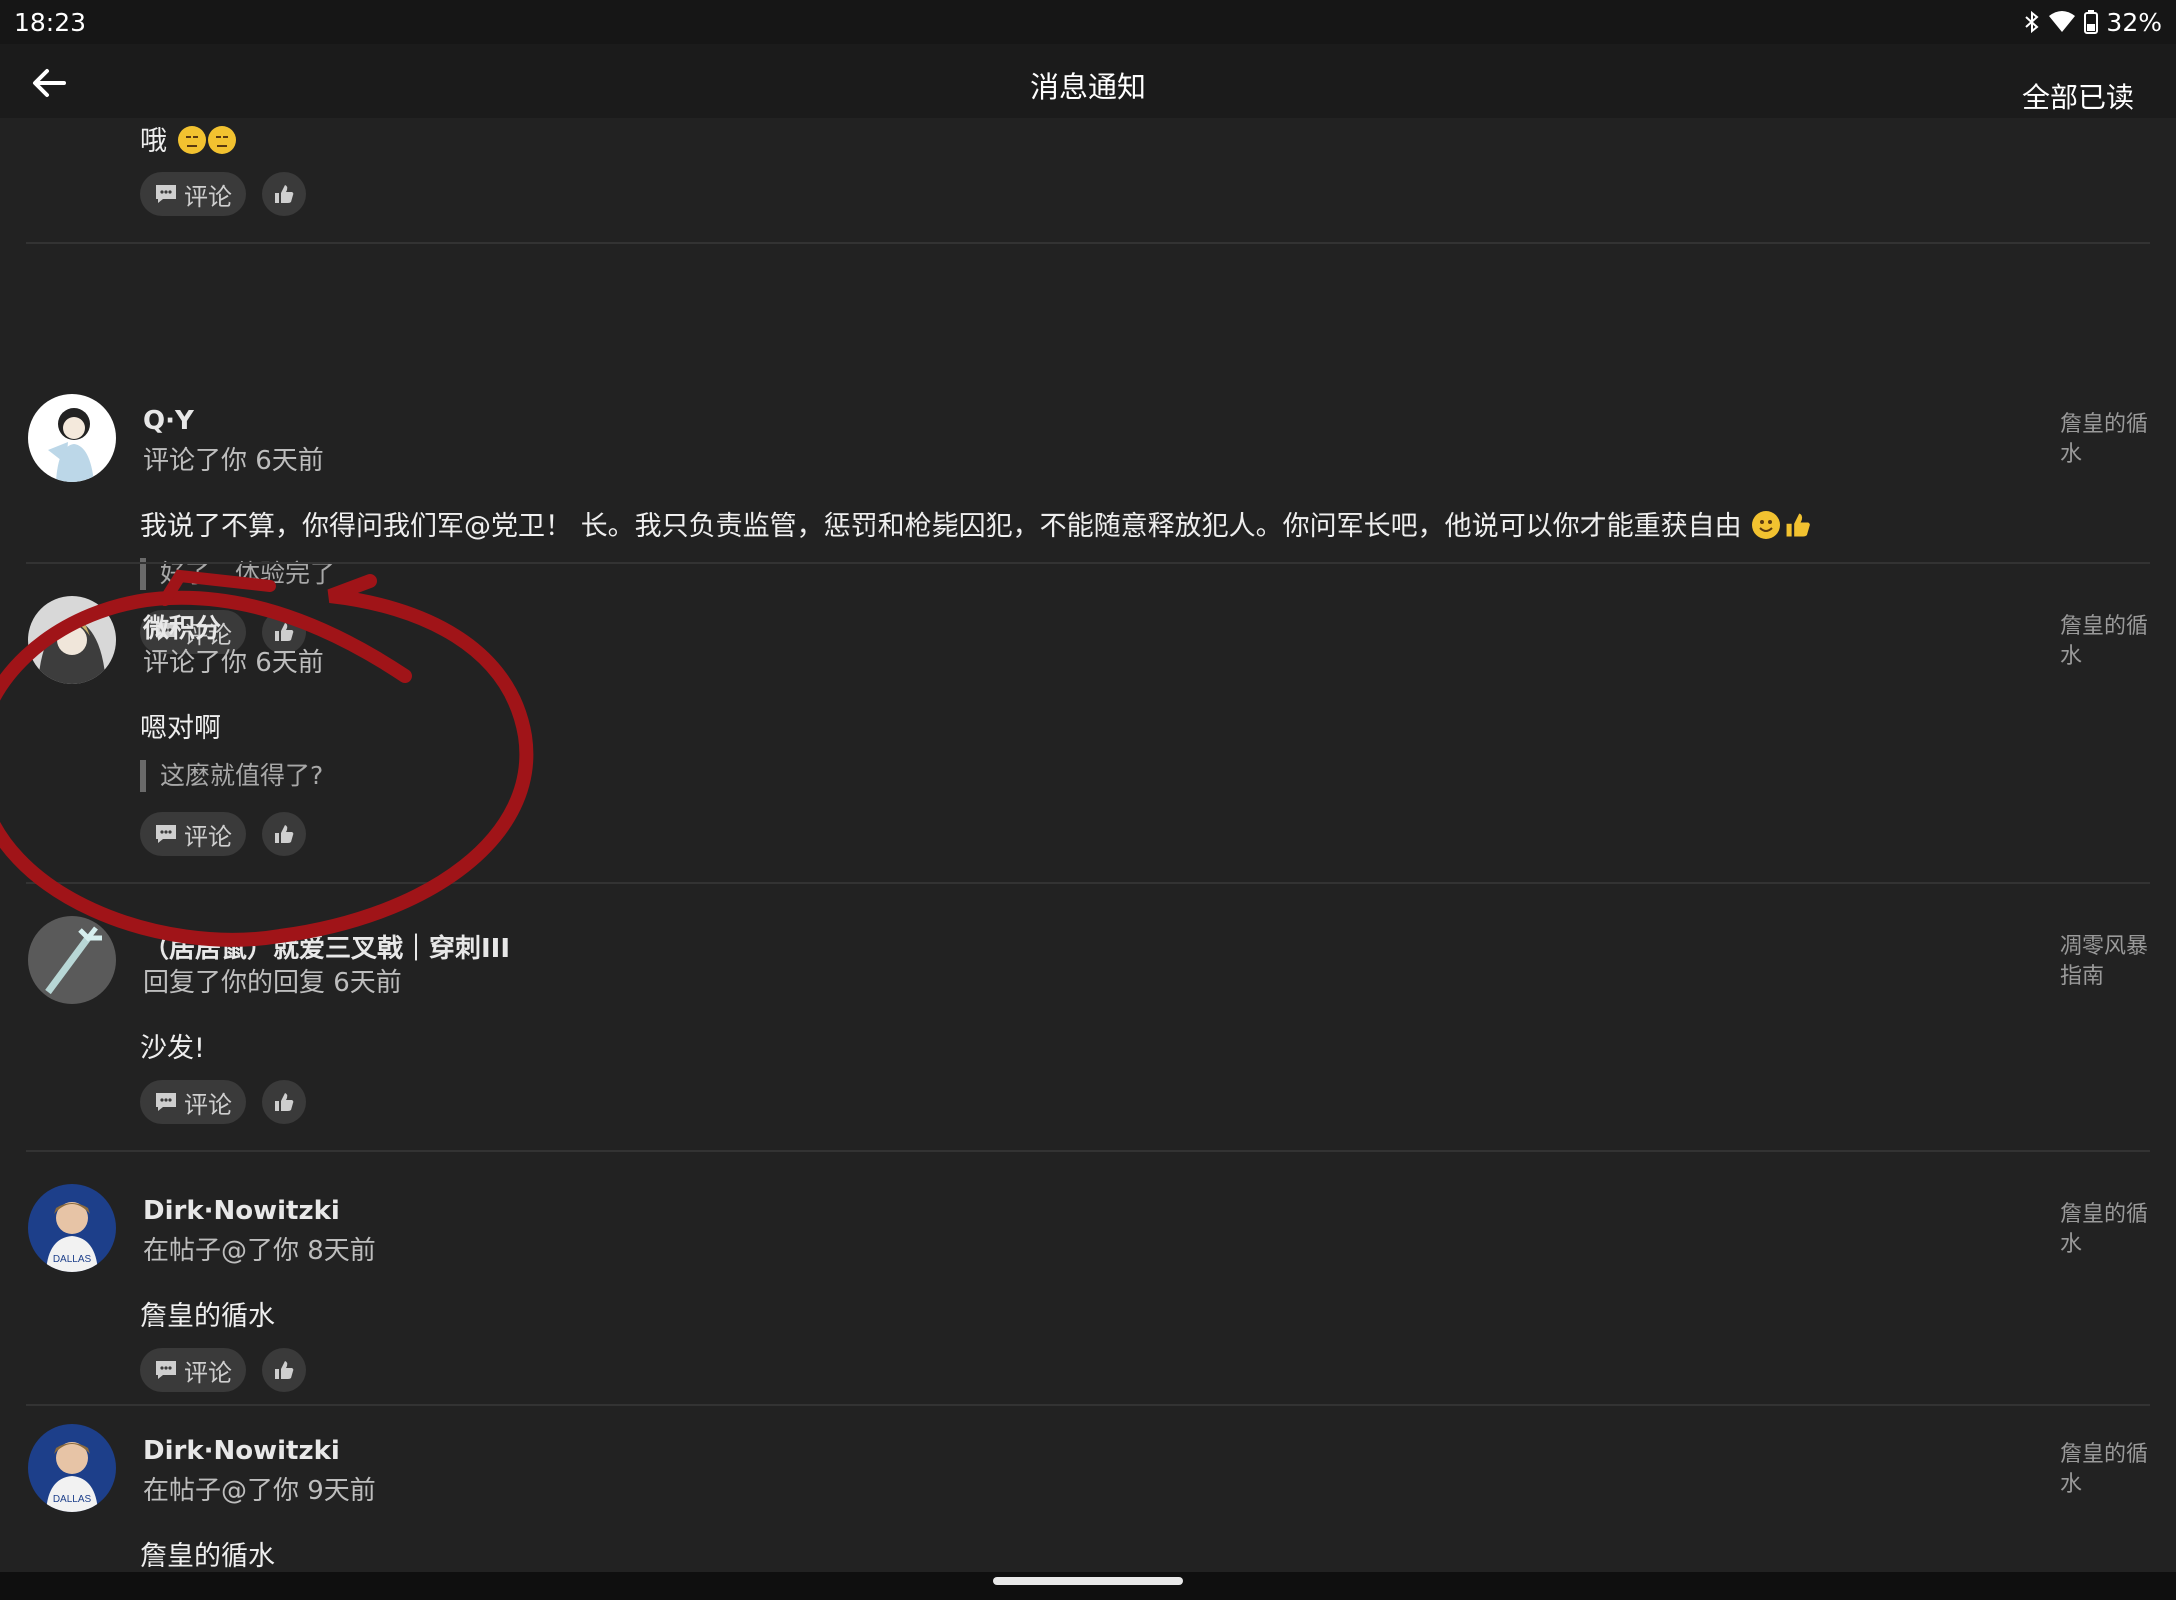  What do you see at coordinates (1088, 1581) in the screenshot?
I see `gesture-handle` at bounding box center [1088, 1581].